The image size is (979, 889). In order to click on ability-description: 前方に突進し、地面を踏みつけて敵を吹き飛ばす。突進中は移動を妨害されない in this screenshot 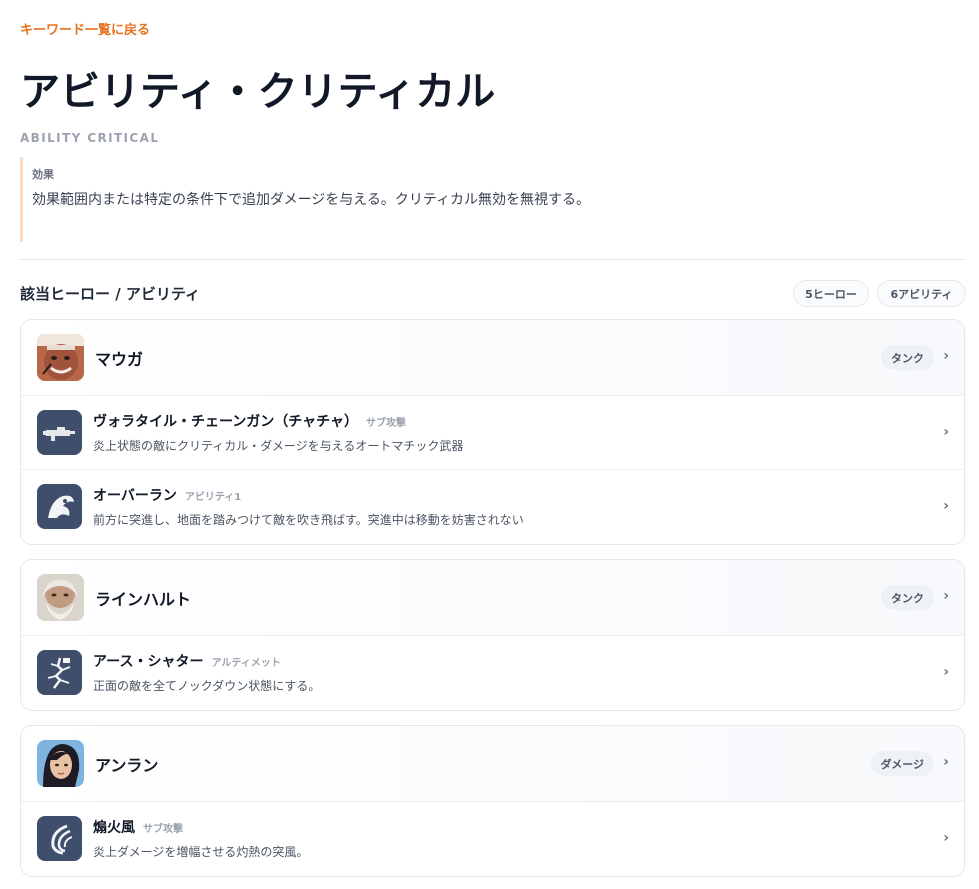, I will do `click(308, 520)`.